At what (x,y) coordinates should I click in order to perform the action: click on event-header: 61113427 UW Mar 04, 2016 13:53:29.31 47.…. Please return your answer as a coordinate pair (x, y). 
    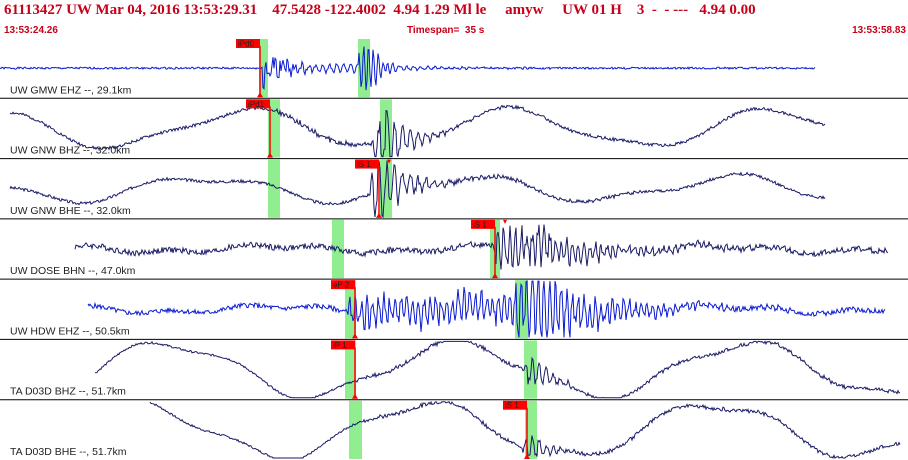
    Looking at the image, I should click on (454, 19).